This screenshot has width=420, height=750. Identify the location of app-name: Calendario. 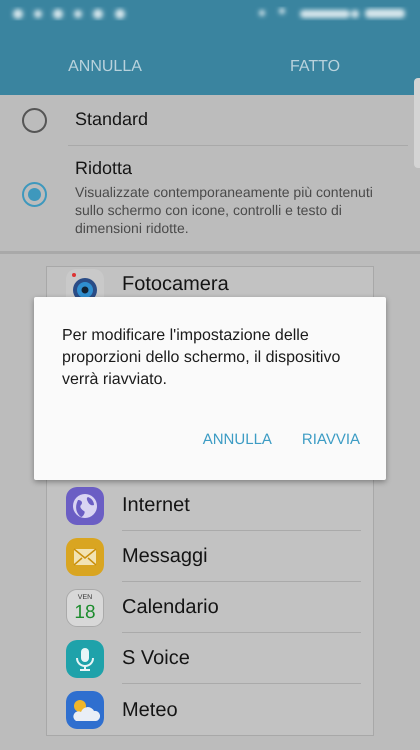
(170, 607).